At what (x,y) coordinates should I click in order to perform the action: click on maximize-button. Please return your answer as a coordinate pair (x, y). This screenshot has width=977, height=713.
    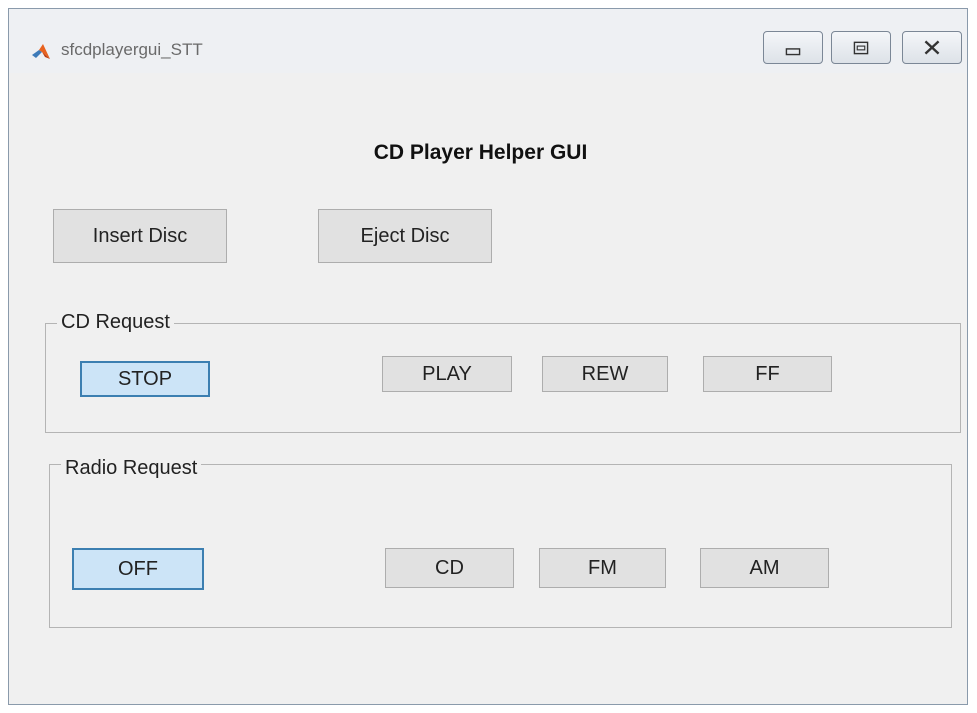
    Looking at the image, I should click on (861, 47).